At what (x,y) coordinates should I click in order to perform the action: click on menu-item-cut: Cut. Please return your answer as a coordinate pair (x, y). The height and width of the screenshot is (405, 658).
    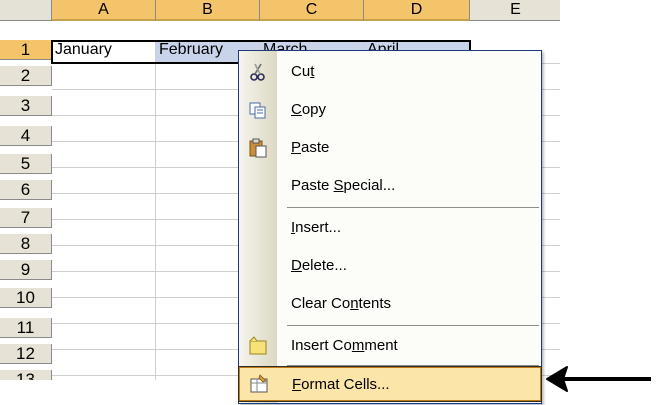
    Looking at the image, I should click on (390, 72).